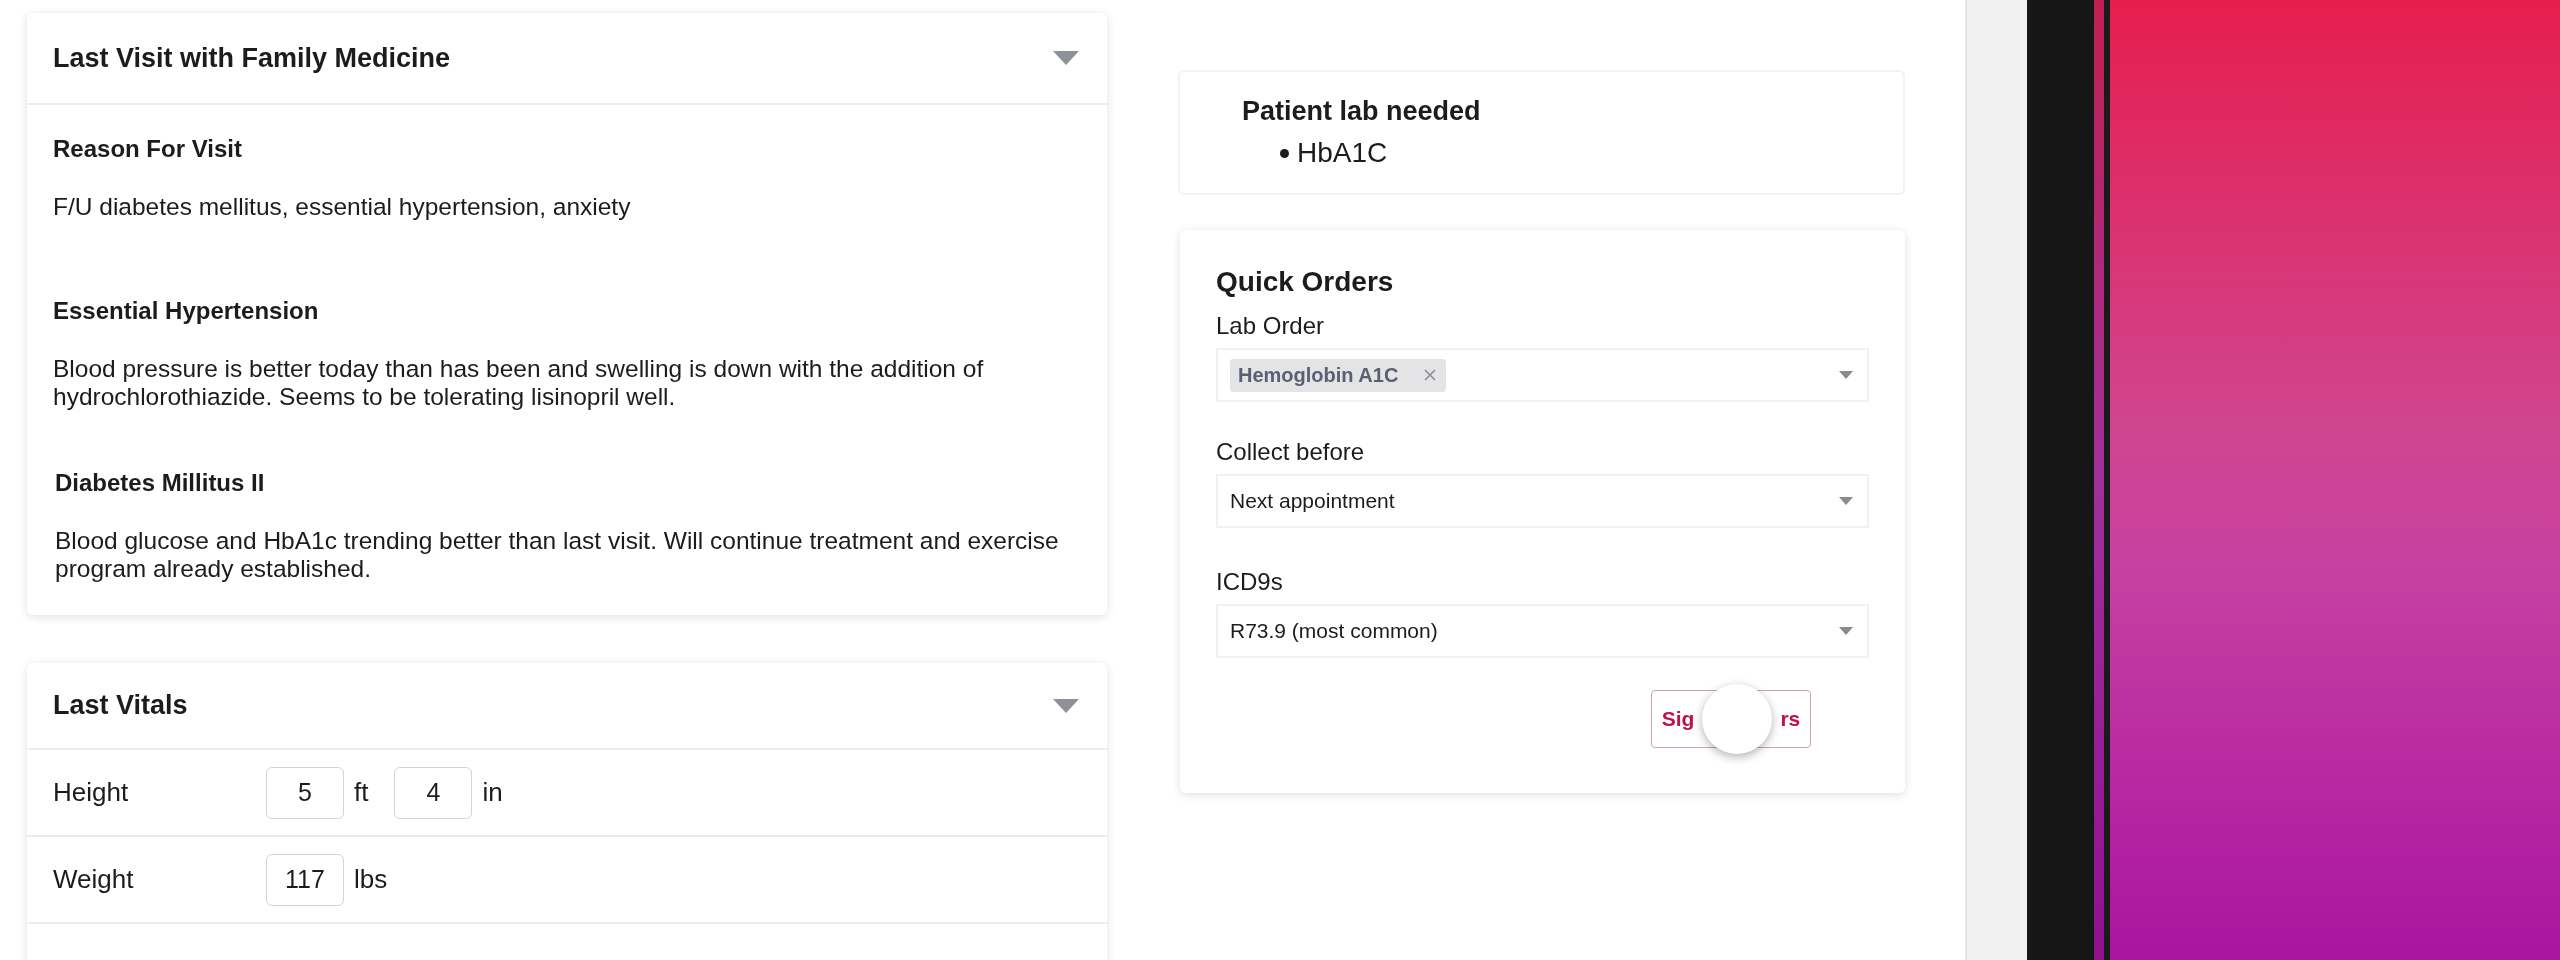 This screenshot has height=960, width=2560. What do you see at coordinates (1362, 111) in the screenshot?
I see `panel-title: Patient lab needed` at bounding box center [1362, 111].